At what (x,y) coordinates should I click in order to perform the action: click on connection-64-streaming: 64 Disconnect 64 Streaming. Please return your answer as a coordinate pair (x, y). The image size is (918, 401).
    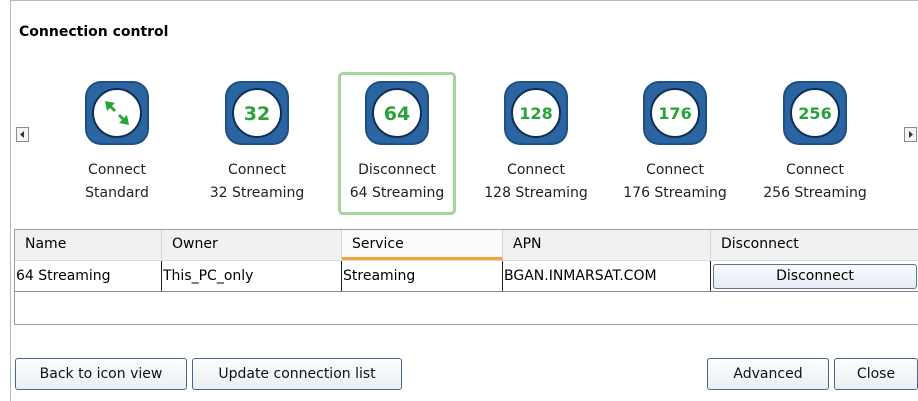
    Looking at the image, I should click on (397, 143).